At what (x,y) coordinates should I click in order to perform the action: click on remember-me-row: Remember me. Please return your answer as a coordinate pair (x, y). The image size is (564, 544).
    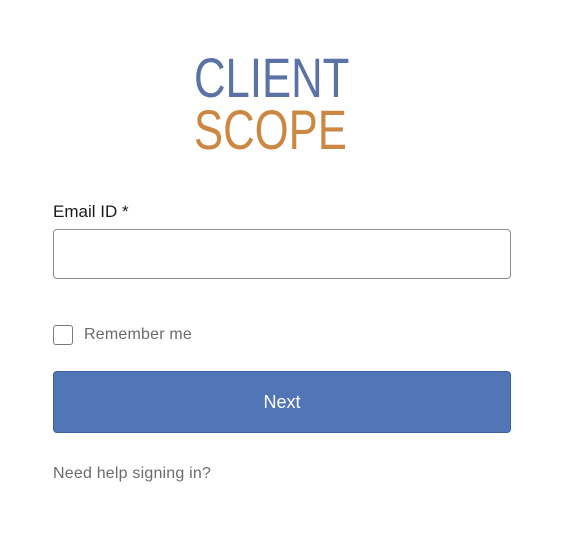
    Looking at the image, I should click on (122, 335).